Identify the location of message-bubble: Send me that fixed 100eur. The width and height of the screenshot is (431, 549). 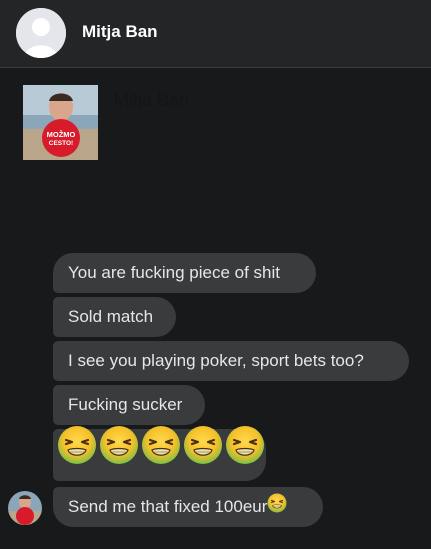
(188, 507).